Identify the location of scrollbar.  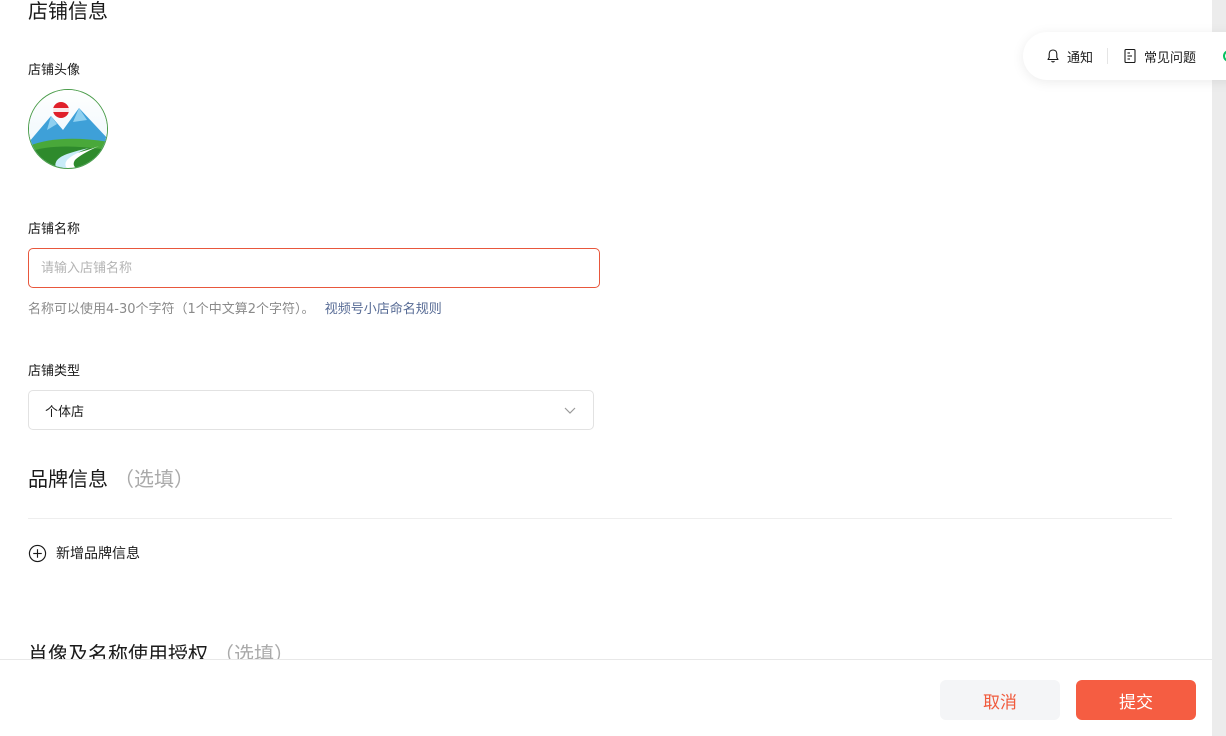
(1219, 368).